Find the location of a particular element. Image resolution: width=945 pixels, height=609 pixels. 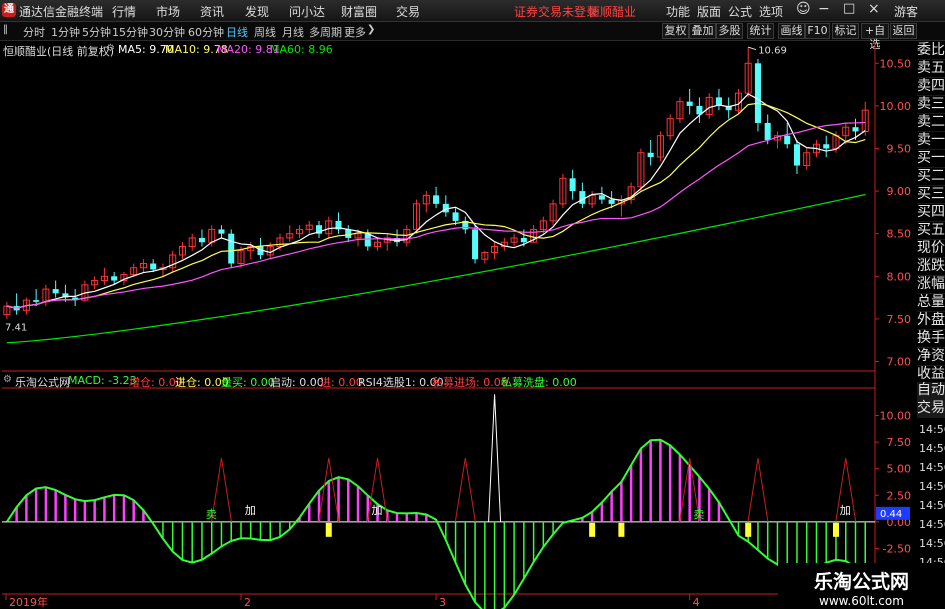

indicator-tick-label: 7.50 is located at coordinates (899, 442).